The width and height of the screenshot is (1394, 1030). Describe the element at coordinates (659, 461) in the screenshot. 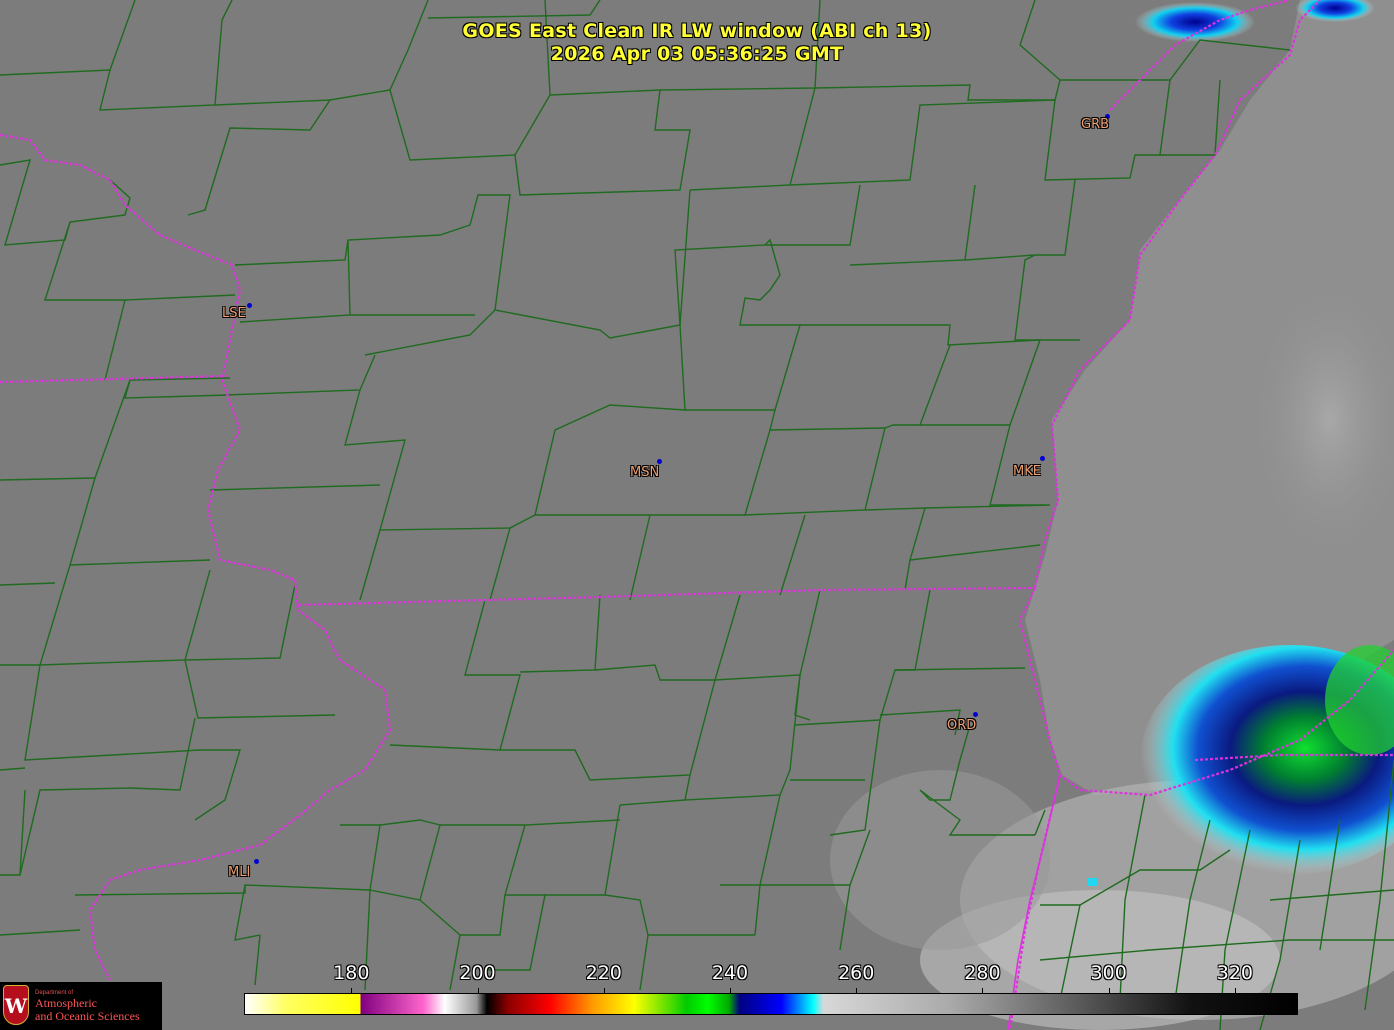

I see `city-marker-msn` at that location.